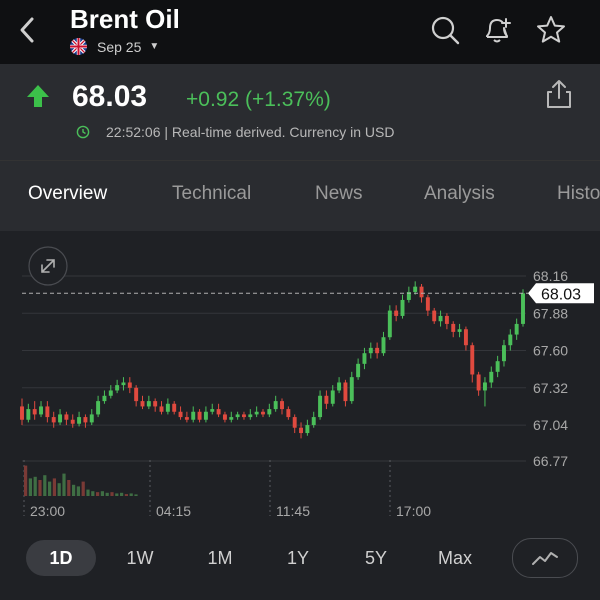 This screenshot has width=600, height=600. What do you see at coordinates (293, 511) in the screenshot?
I see `x-tick-label: 11:45` at bounding box center [293, 511].